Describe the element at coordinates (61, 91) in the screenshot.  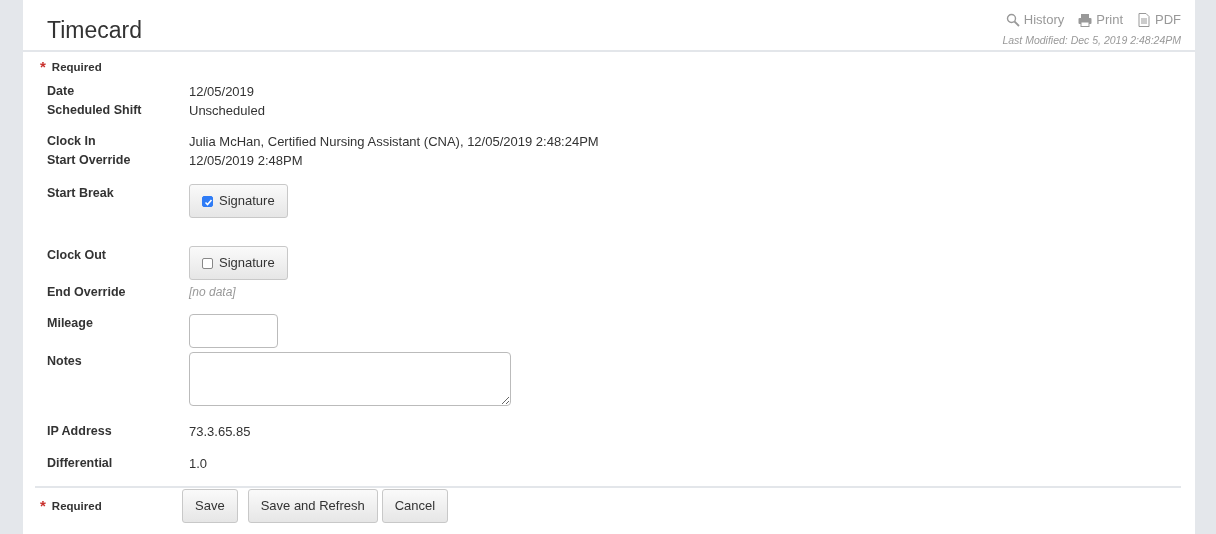
I see `field-label: Date` at that location.